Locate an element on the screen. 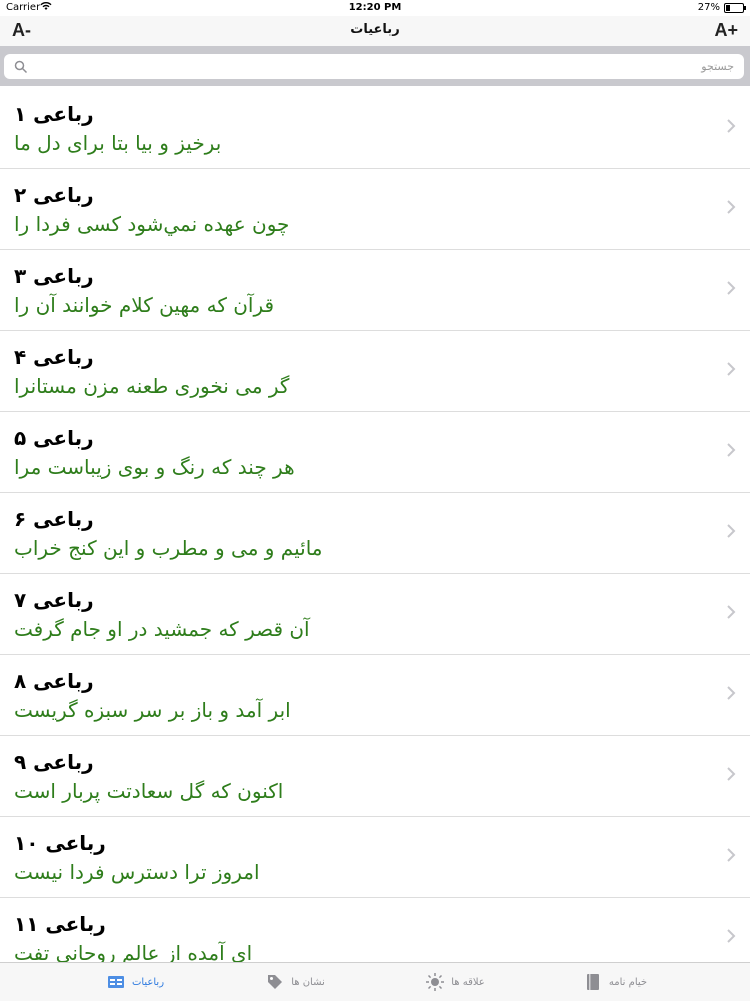 The height and width of the screenshot is (1001, 750). item-subtitle: هر چند که رنگ و بوی زیباست مرا is located at coordinates (154, 467).